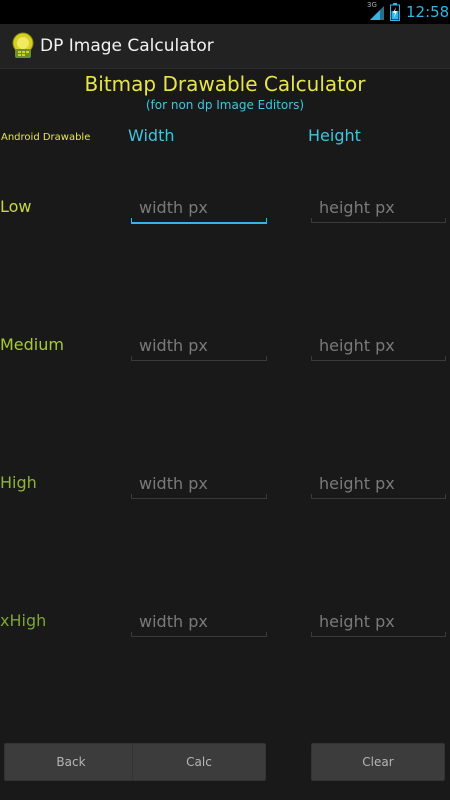 The image size is (450, 800). I want to click on back-button: Back, so click(71, 762).